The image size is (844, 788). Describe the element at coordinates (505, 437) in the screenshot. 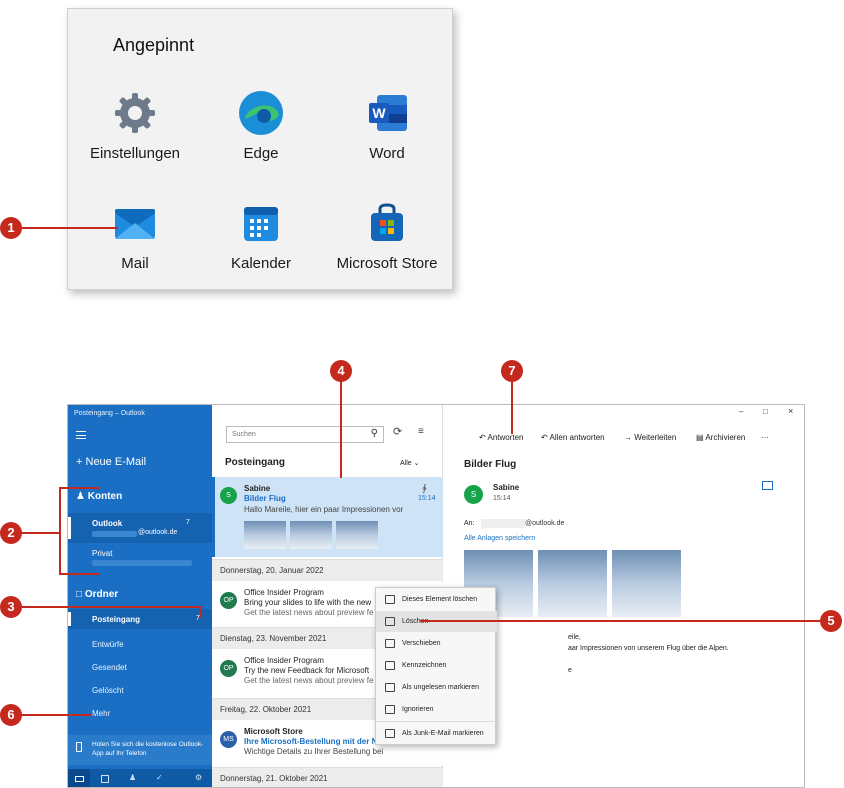

I see `reply-label: Antworten` at that location.